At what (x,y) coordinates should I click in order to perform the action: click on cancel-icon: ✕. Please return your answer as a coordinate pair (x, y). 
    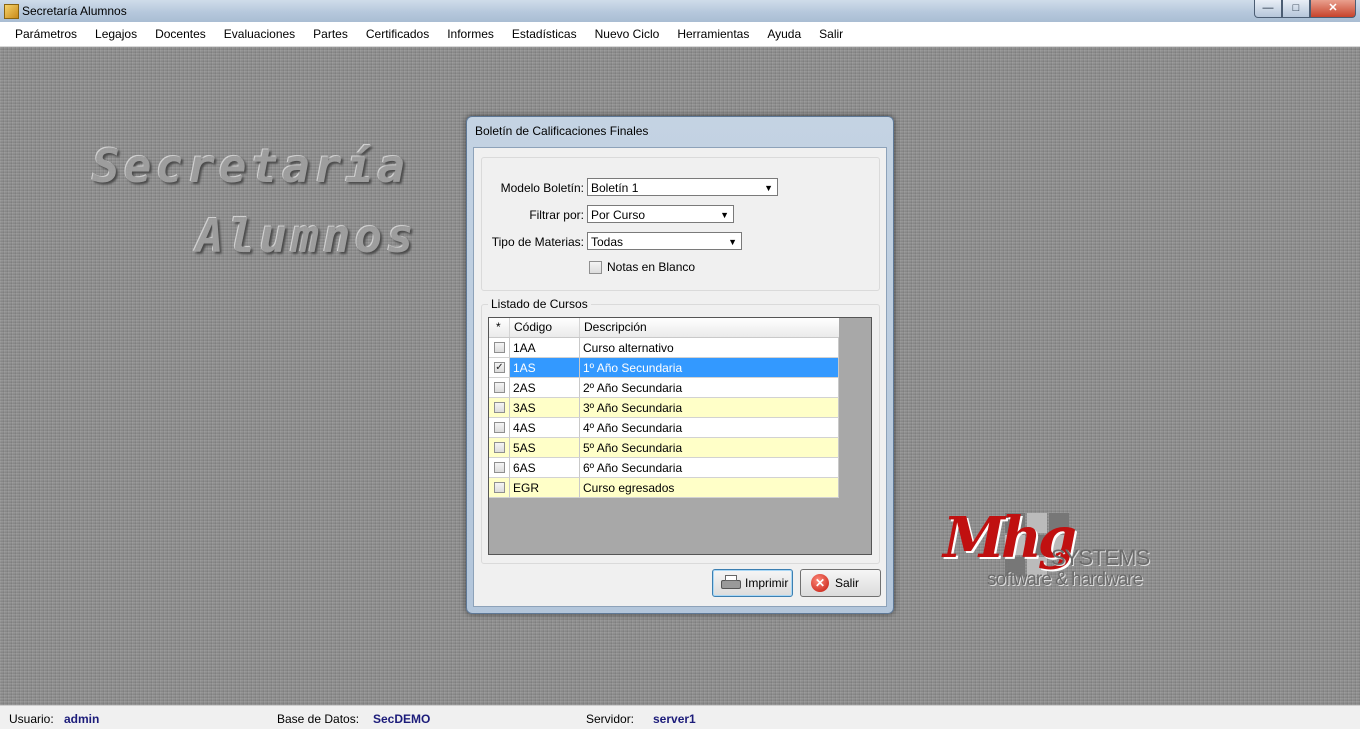
    Looking at the image, I should click on (820, 583).